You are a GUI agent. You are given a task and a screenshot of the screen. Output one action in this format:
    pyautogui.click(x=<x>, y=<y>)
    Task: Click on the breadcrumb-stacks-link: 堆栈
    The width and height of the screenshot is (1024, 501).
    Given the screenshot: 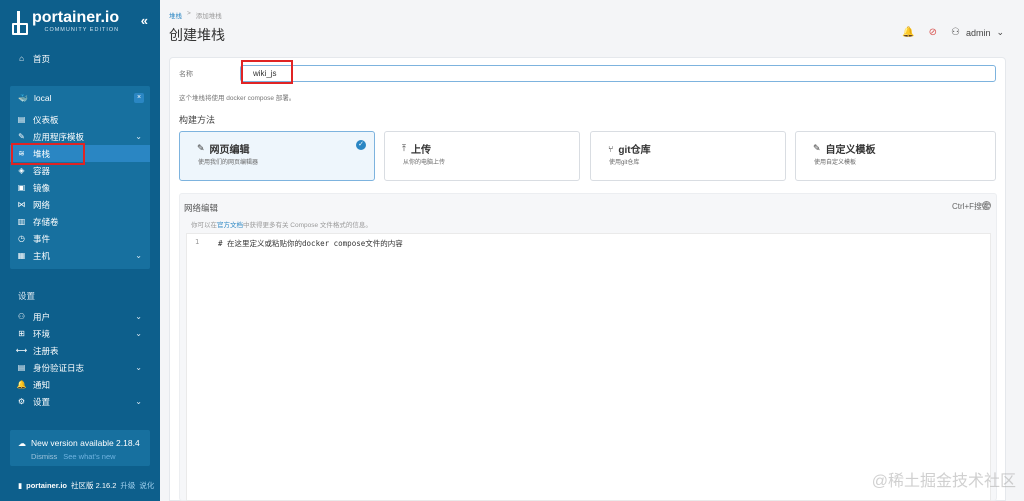 What is the action you would take?
    pyautogui.click(x=175, y=15)
    